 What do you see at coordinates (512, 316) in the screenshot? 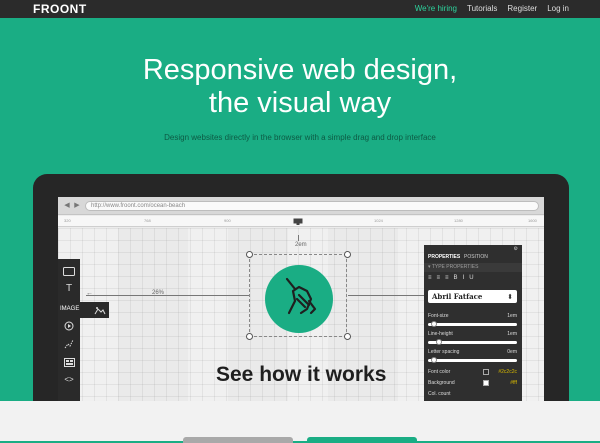
I see `font-size-value: 1em` at bounding box center [512, 316].